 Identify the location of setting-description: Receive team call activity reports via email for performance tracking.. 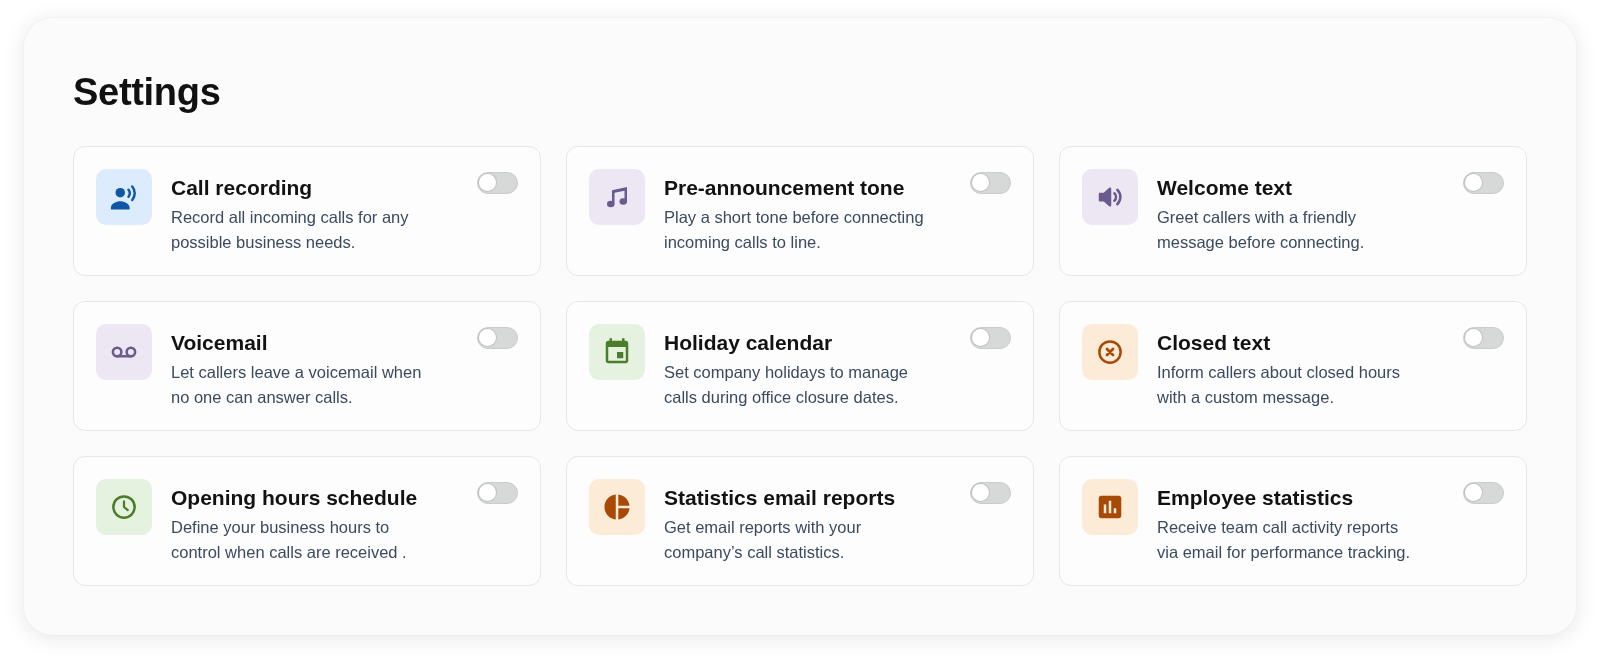
(1284, 540).